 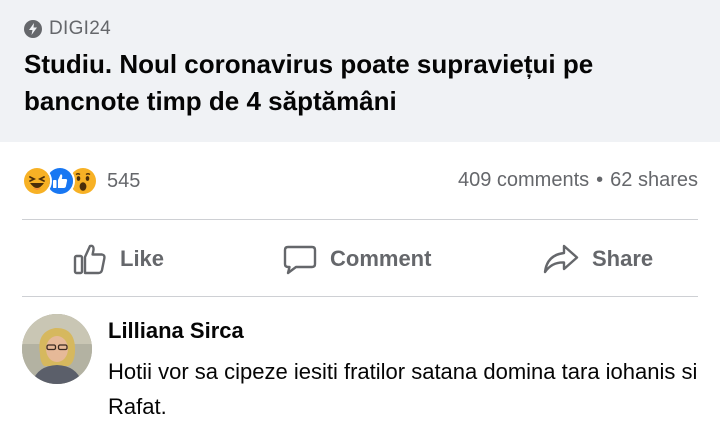 I want to click on link-source-row: DIGI24, so click(x=67, y=29).